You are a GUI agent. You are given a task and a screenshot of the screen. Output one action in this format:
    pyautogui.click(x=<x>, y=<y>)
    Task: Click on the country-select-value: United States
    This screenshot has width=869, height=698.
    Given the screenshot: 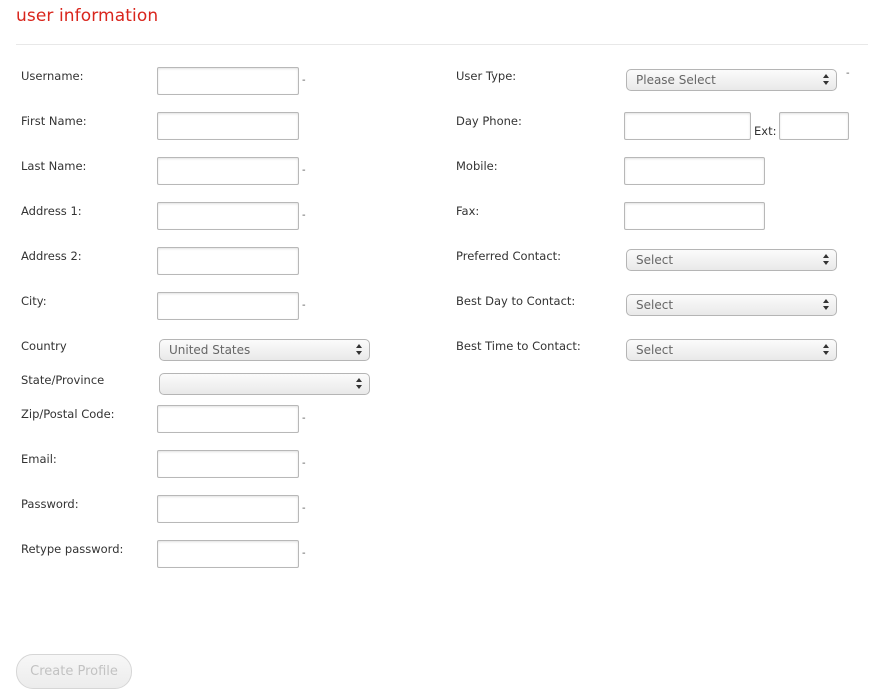 What is the action you would take?
    pyautogui.click(x=210, y=350)
    